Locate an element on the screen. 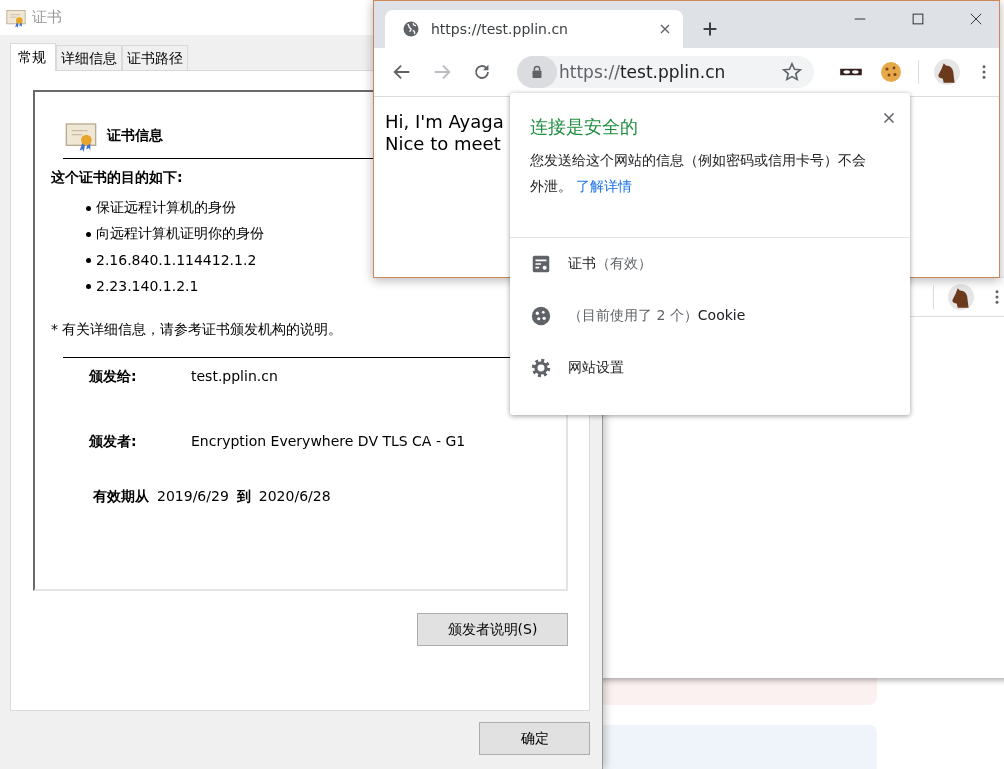  tab: 详细信息 is located at coordinates (89, 57).